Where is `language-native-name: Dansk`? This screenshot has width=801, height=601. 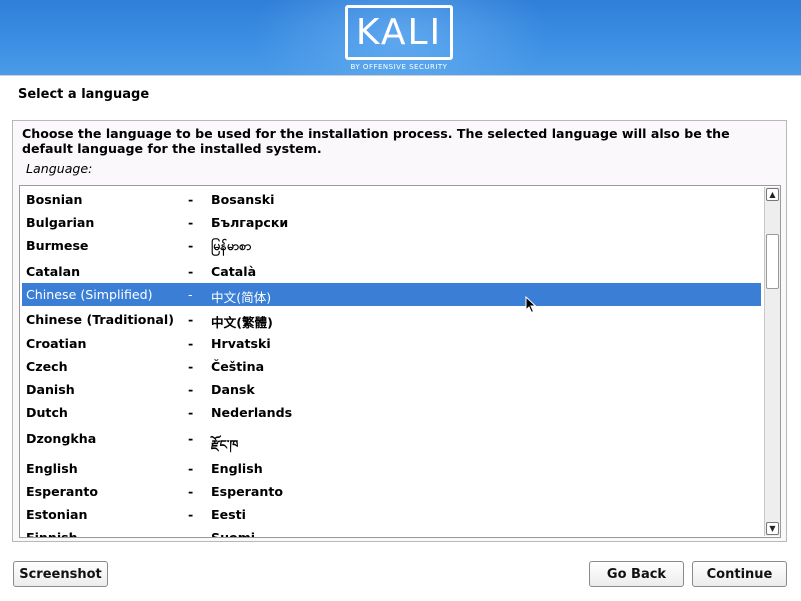 language-native-name: Dansk is located at coordinates (233, 389).